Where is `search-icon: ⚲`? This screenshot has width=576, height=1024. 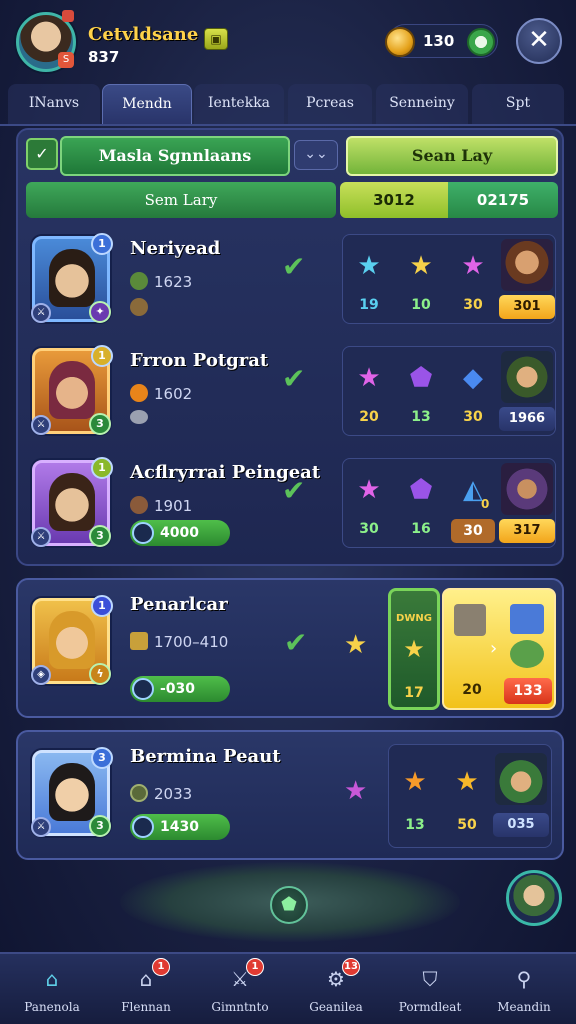
search-icon: ⚲ is located at coordinates (524, 979).